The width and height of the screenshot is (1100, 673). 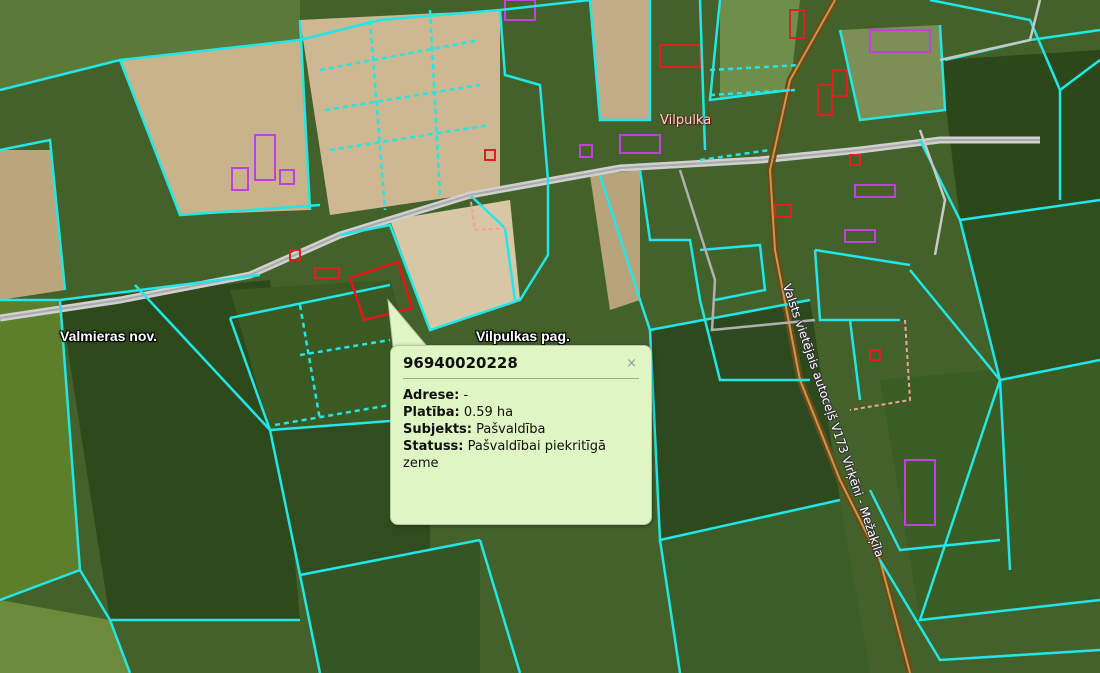 I want to click on status-label: Statuss:, so click(x=433, y=446).